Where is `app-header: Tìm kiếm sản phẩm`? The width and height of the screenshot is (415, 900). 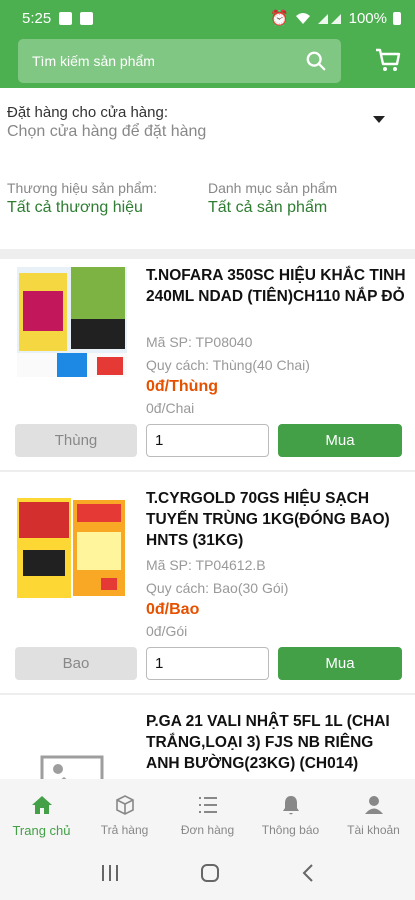
app-header: Tìm kiếm sản phẩm is located at coordinates (207, 62).